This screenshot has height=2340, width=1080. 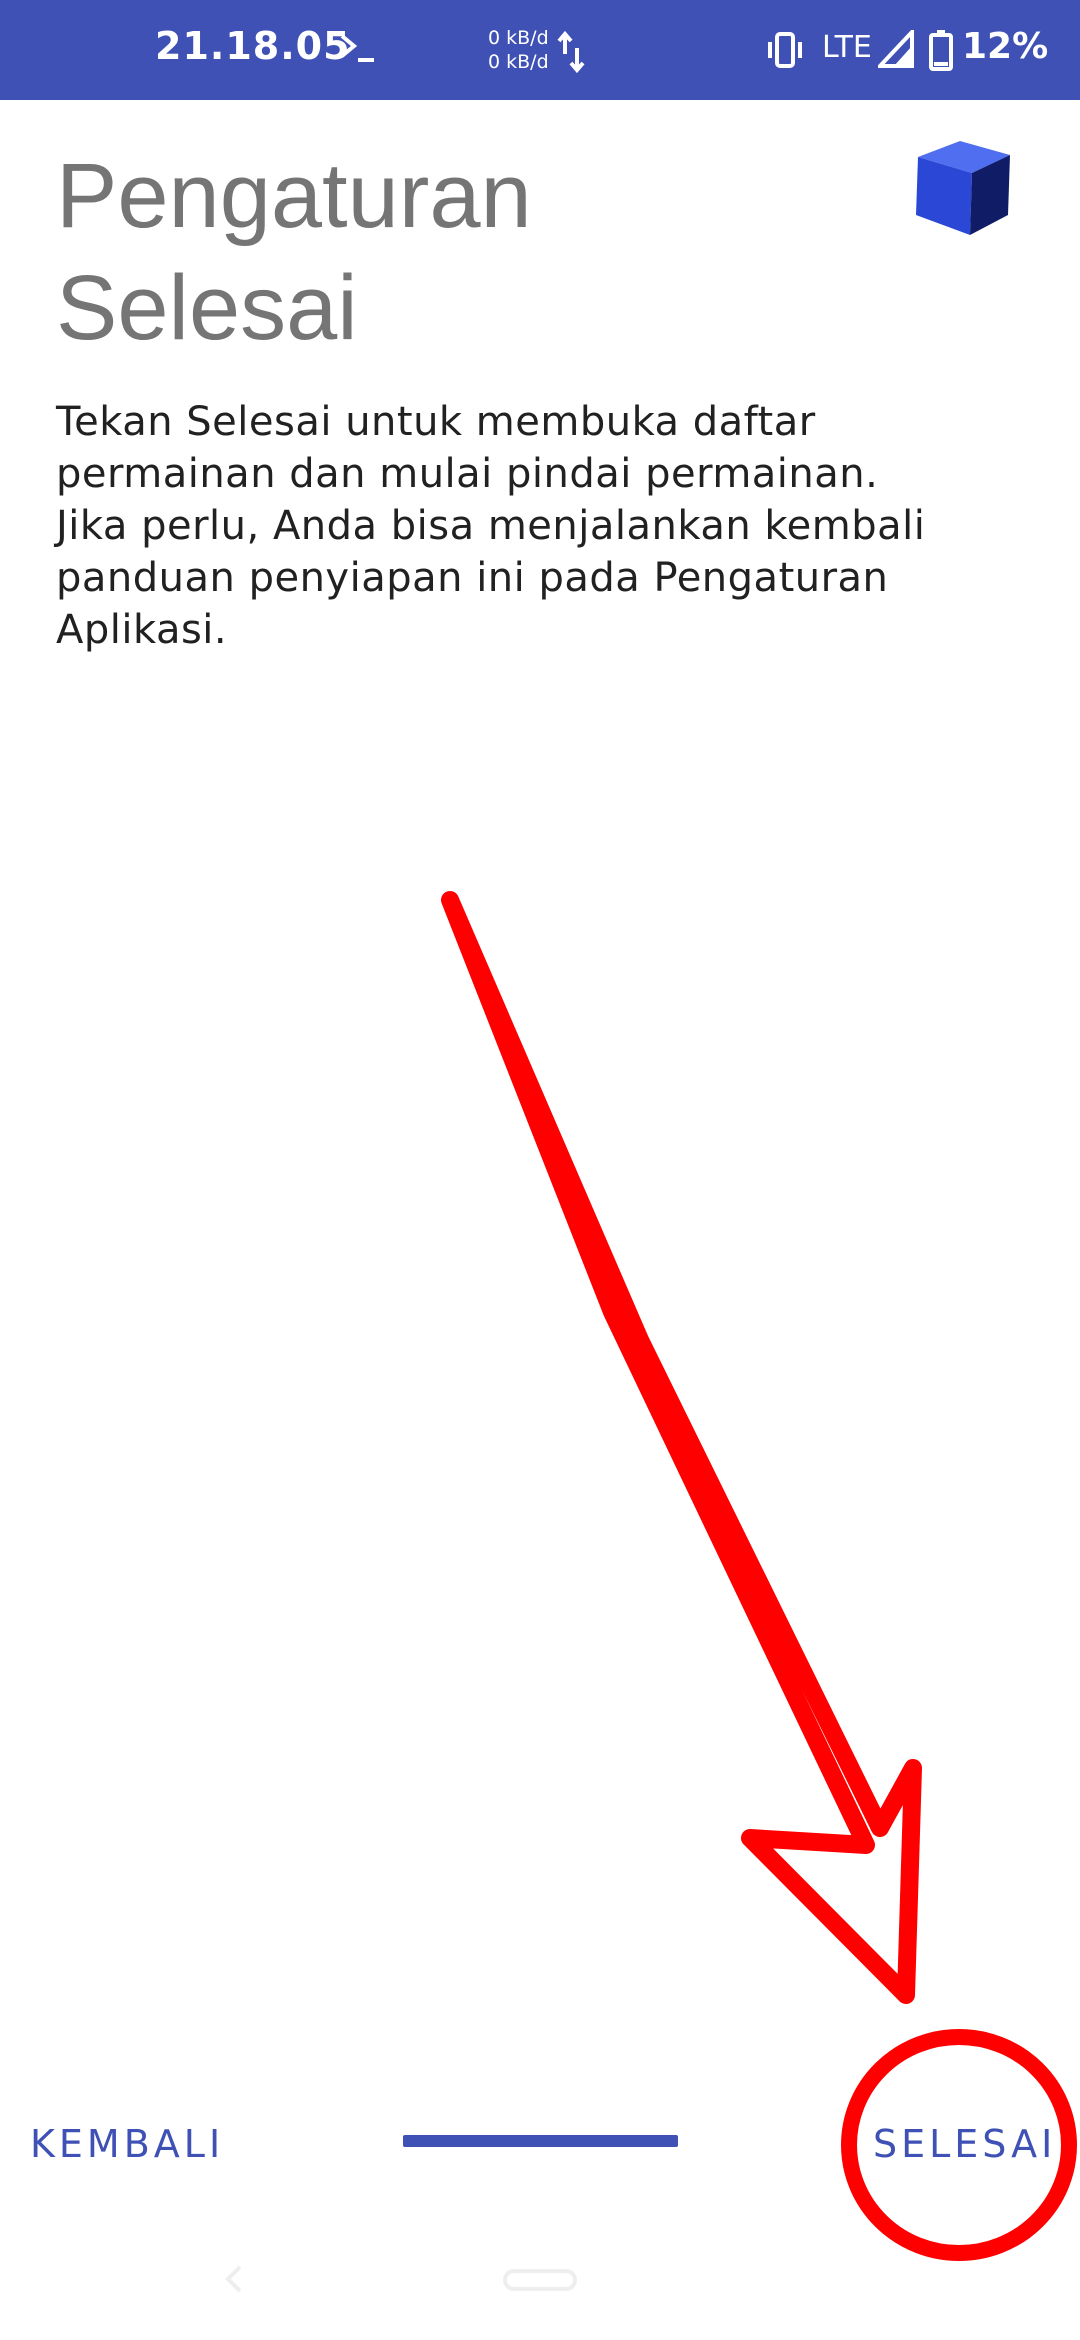 What do you see at coordinates (207, 308) in the screenshot?
I see `page-title-line: Selesai` at bounding box center [207, 308].